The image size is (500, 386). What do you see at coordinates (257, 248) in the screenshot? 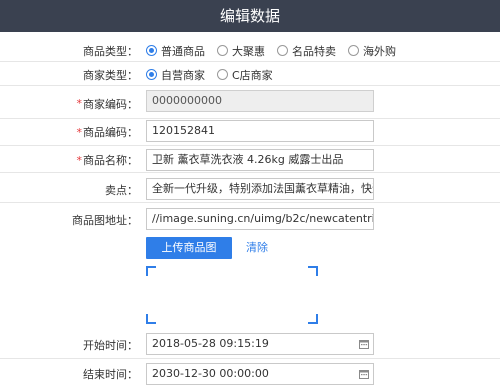
I see `clear-image-link: 清除` at bounding box center [257, 248].